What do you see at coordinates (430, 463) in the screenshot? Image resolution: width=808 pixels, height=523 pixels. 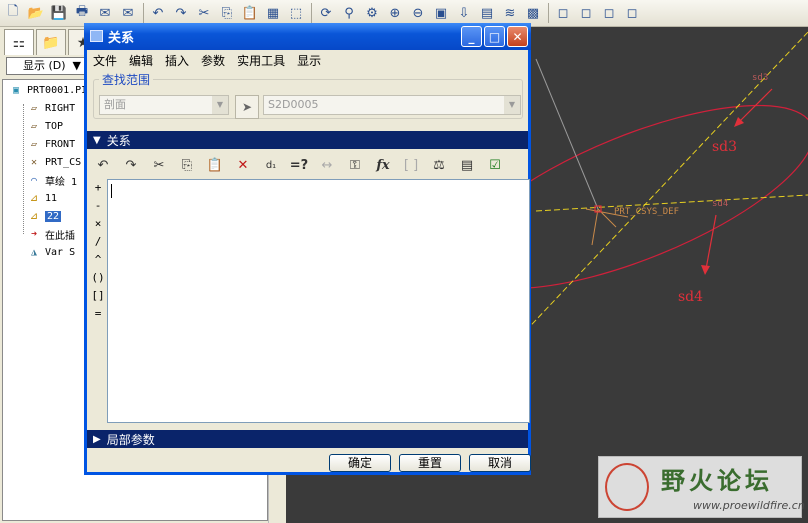 I see `reset-button: 重置` at bounding box center [430, 463].